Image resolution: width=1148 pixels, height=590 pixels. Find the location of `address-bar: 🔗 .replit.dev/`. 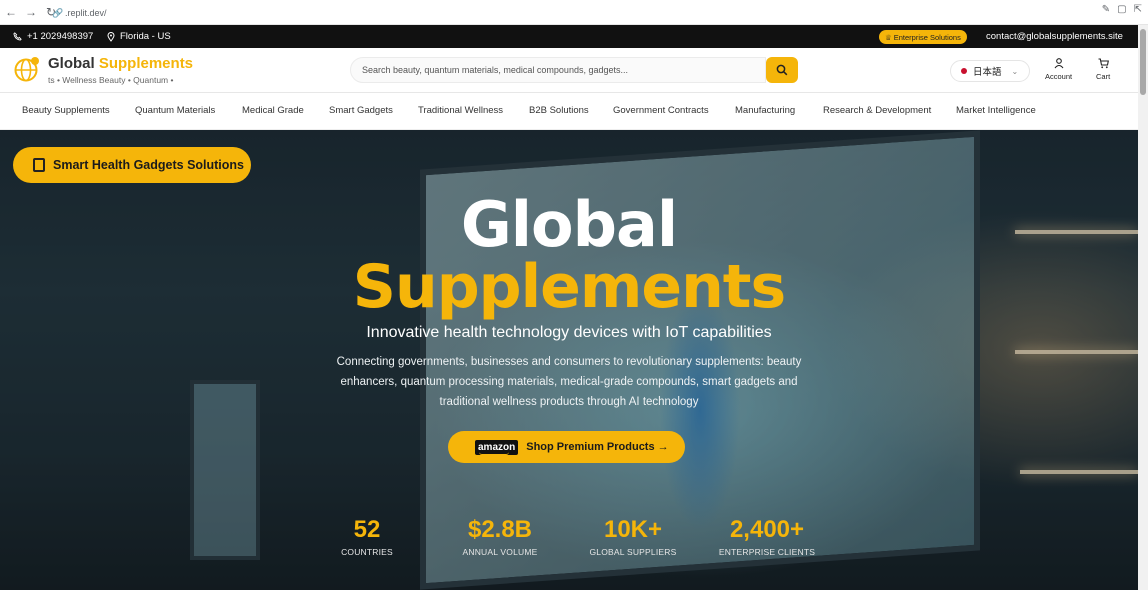

address-bar: 🔗 .replit.dev/ is located at coordinates (572, 12).